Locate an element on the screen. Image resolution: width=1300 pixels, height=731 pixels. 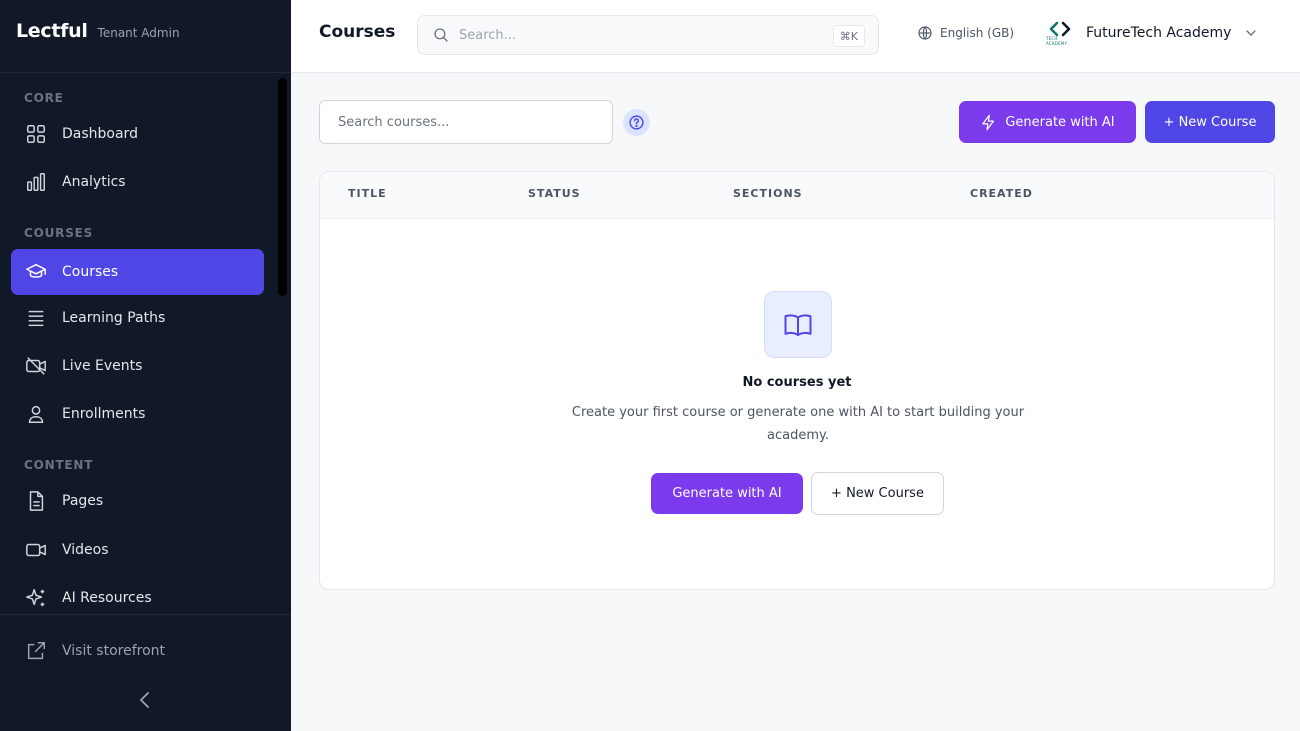
tenant-switcher: TECH ACADEMY FutureTech Academy is located at coordinates (1152, 33).